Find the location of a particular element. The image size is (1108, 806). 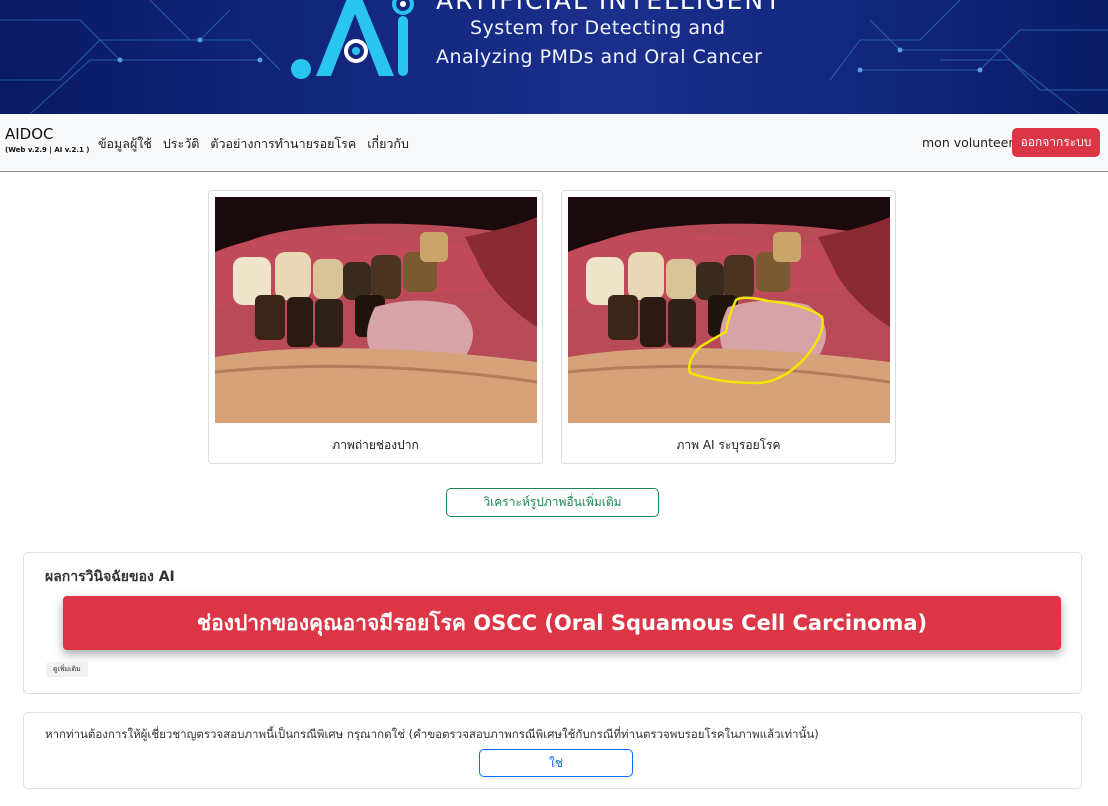

nav-link-user-info: ข้อมูลผู้ใช้ is located at coordinates (125, 144).